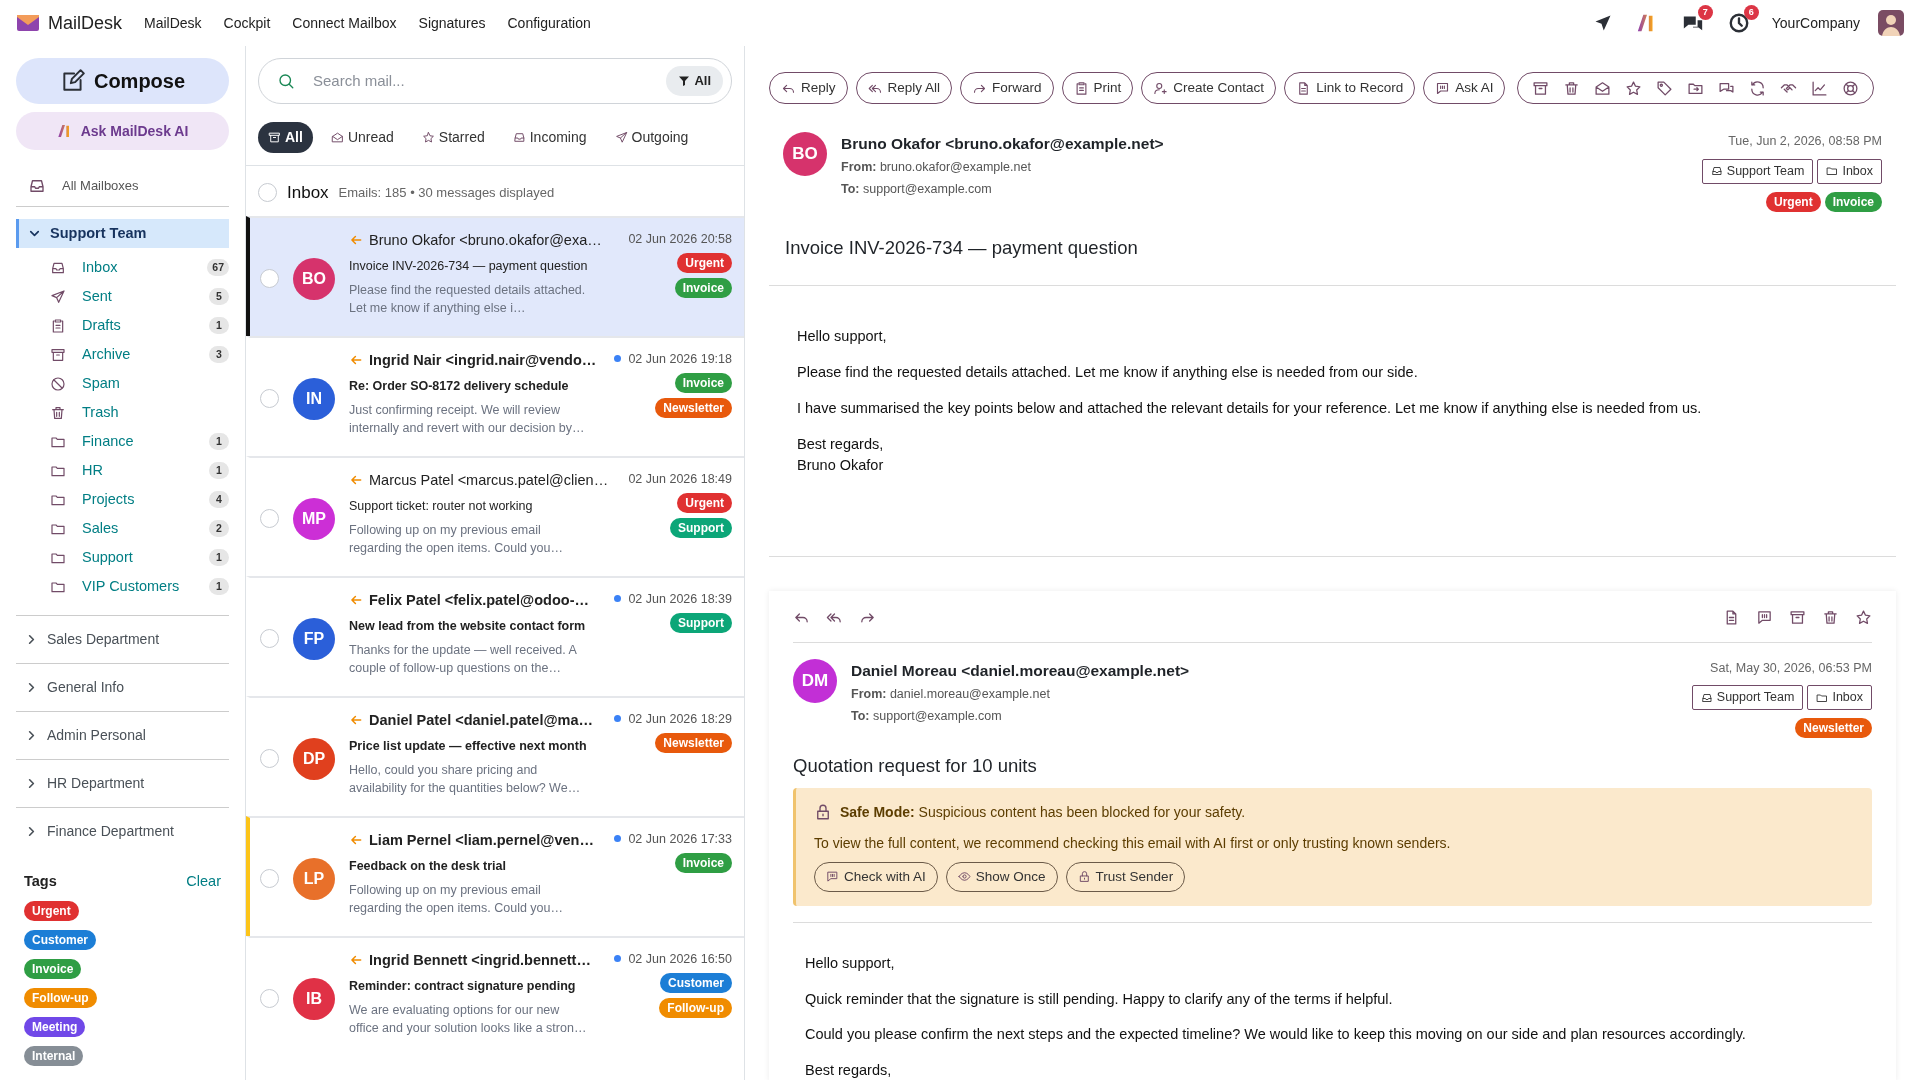 This screenshot has width=1920, height=1080. I want to click on unread-count: 2, so click(219, 529).